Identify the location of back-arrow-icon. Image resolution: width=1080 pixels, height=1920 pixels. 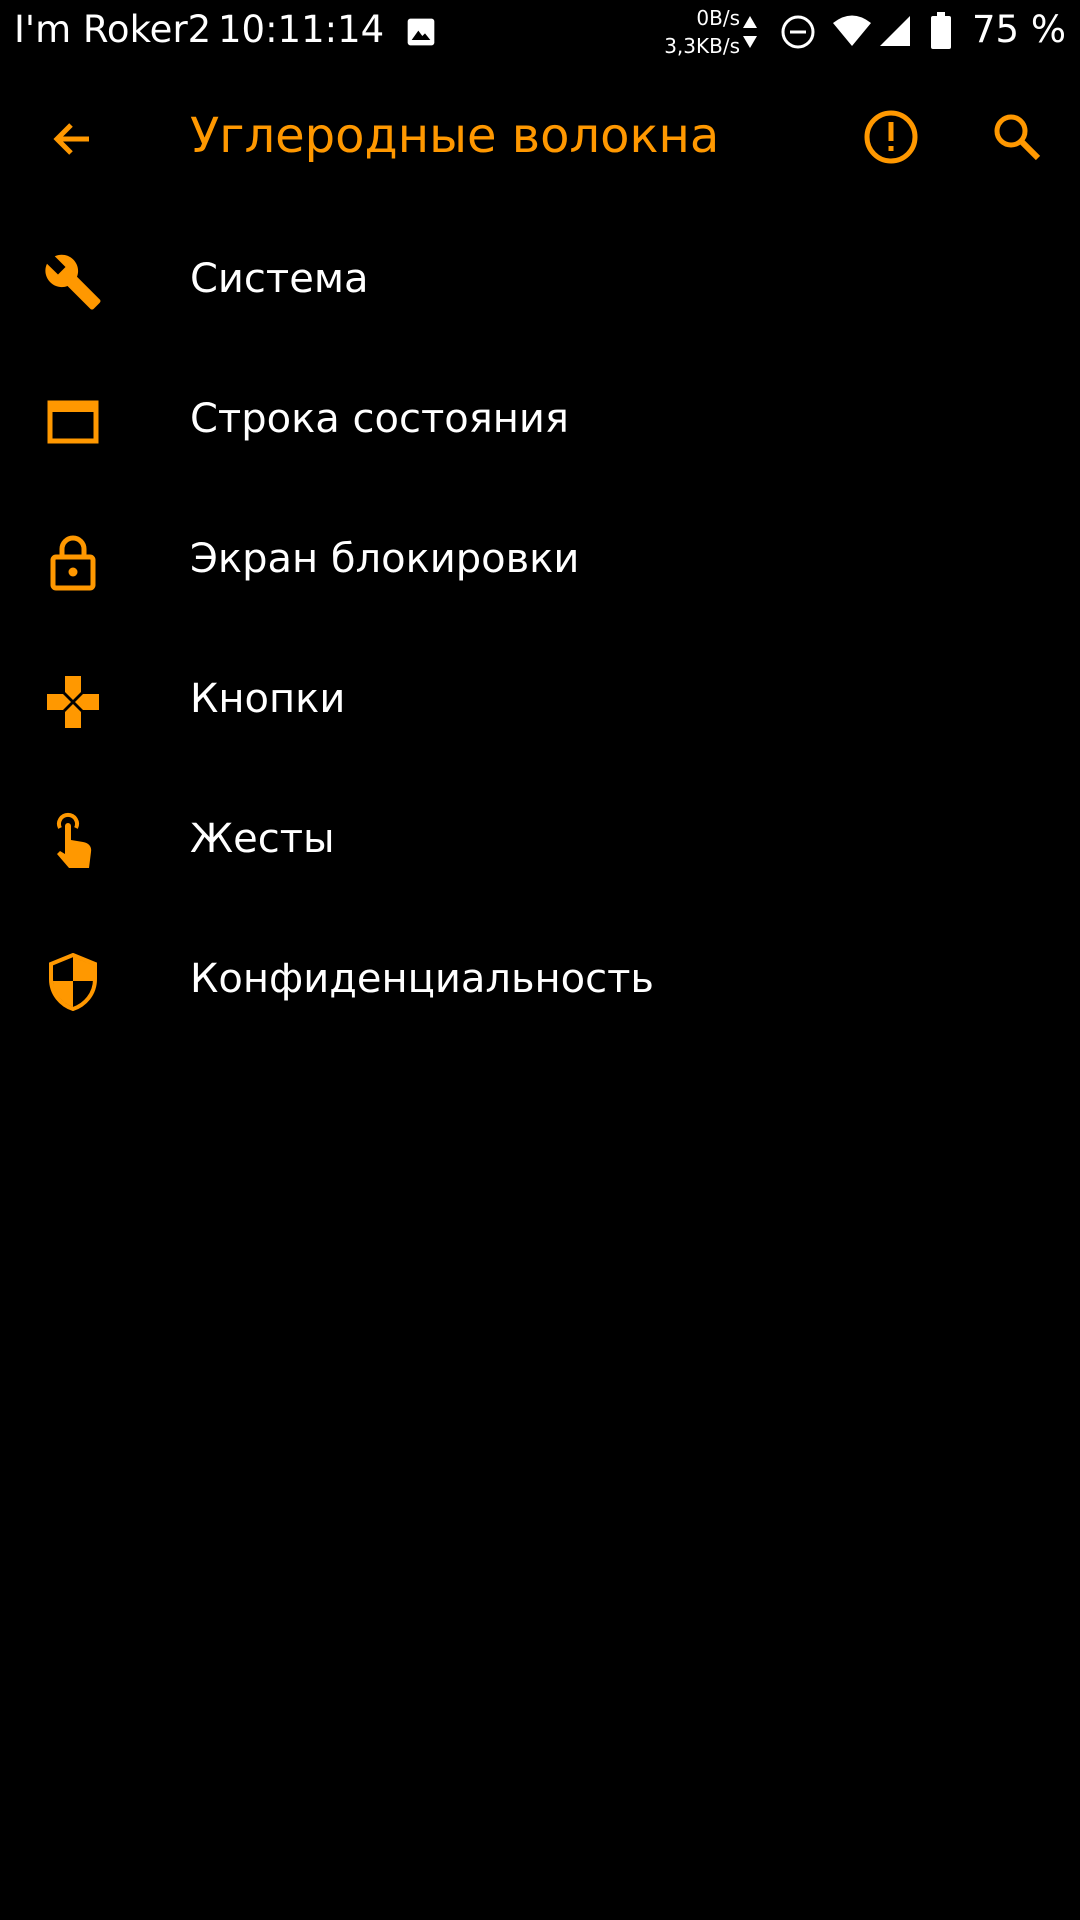
(71, 139).